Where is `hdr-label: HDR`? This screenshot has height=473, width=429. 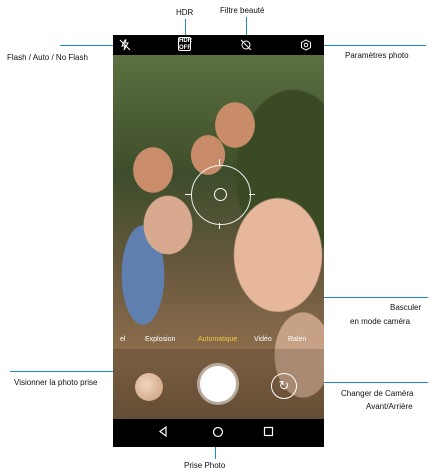
hdr-label: HDR is located at coordinates (185, 12).